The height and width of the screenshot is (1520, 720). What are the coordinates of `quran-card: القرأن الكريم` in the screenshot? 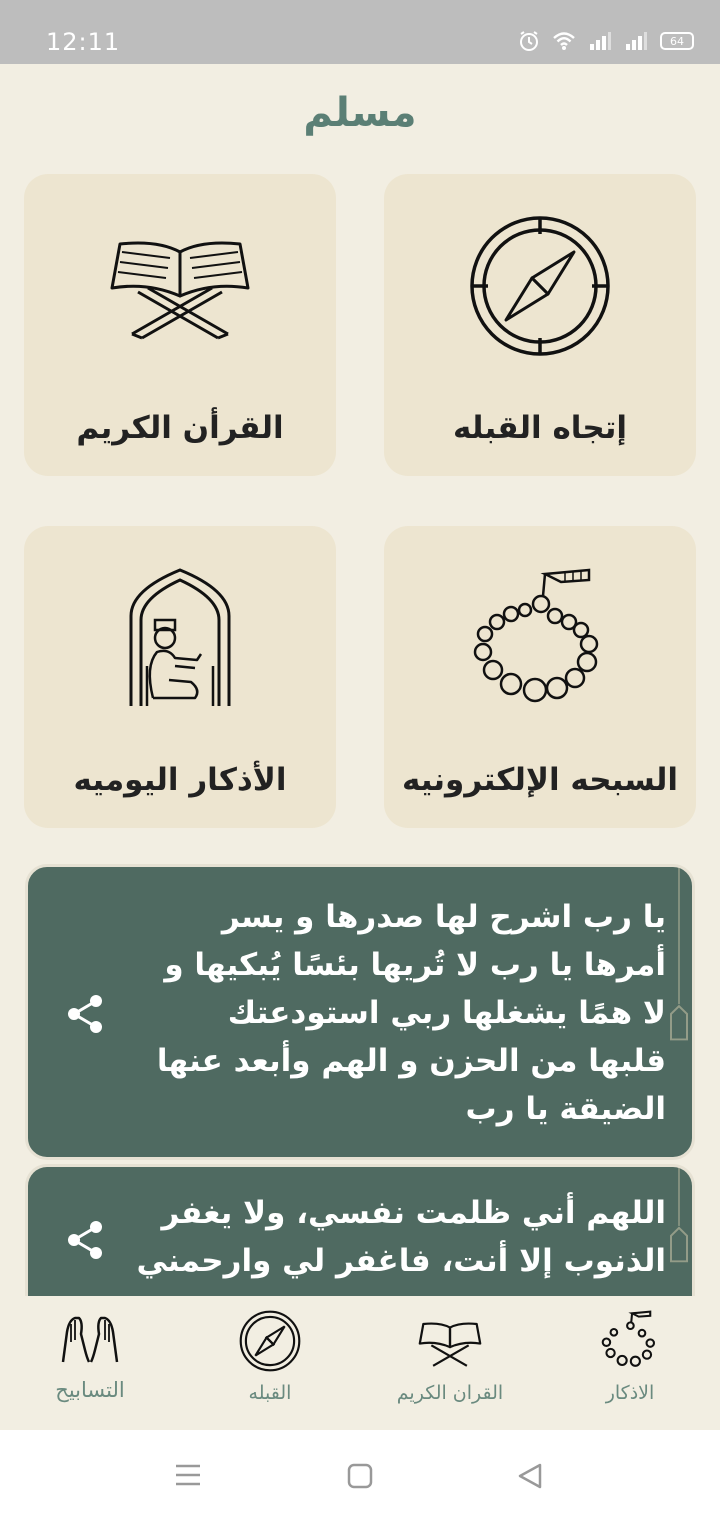 It's located at (180, 325).